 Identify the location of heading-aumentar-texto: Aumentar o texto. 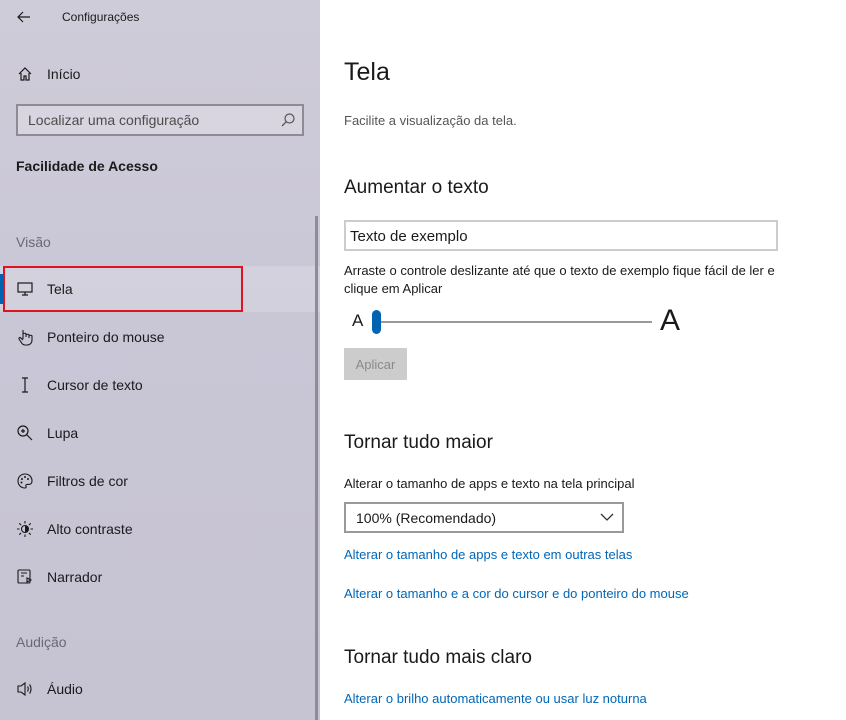
(416, 187).